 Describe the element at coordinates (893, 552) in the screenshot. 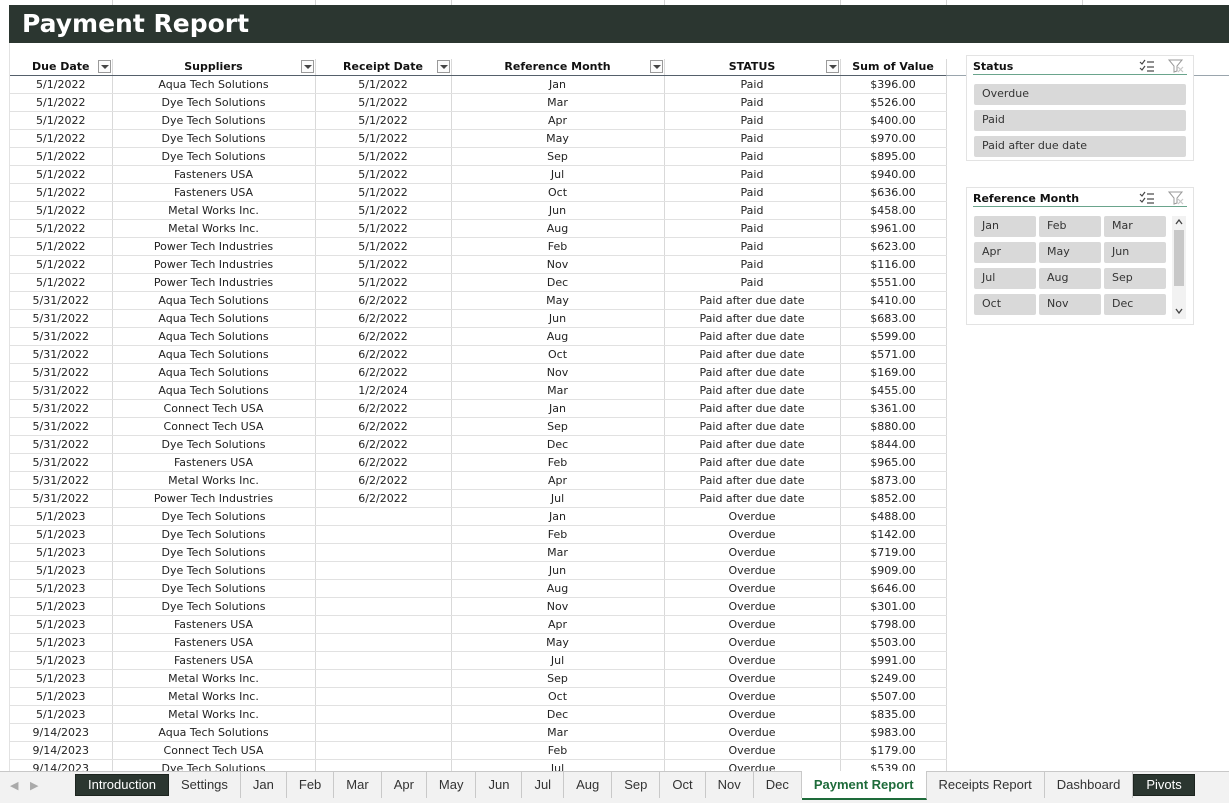

I see `value-cell: $719.00` at that location.